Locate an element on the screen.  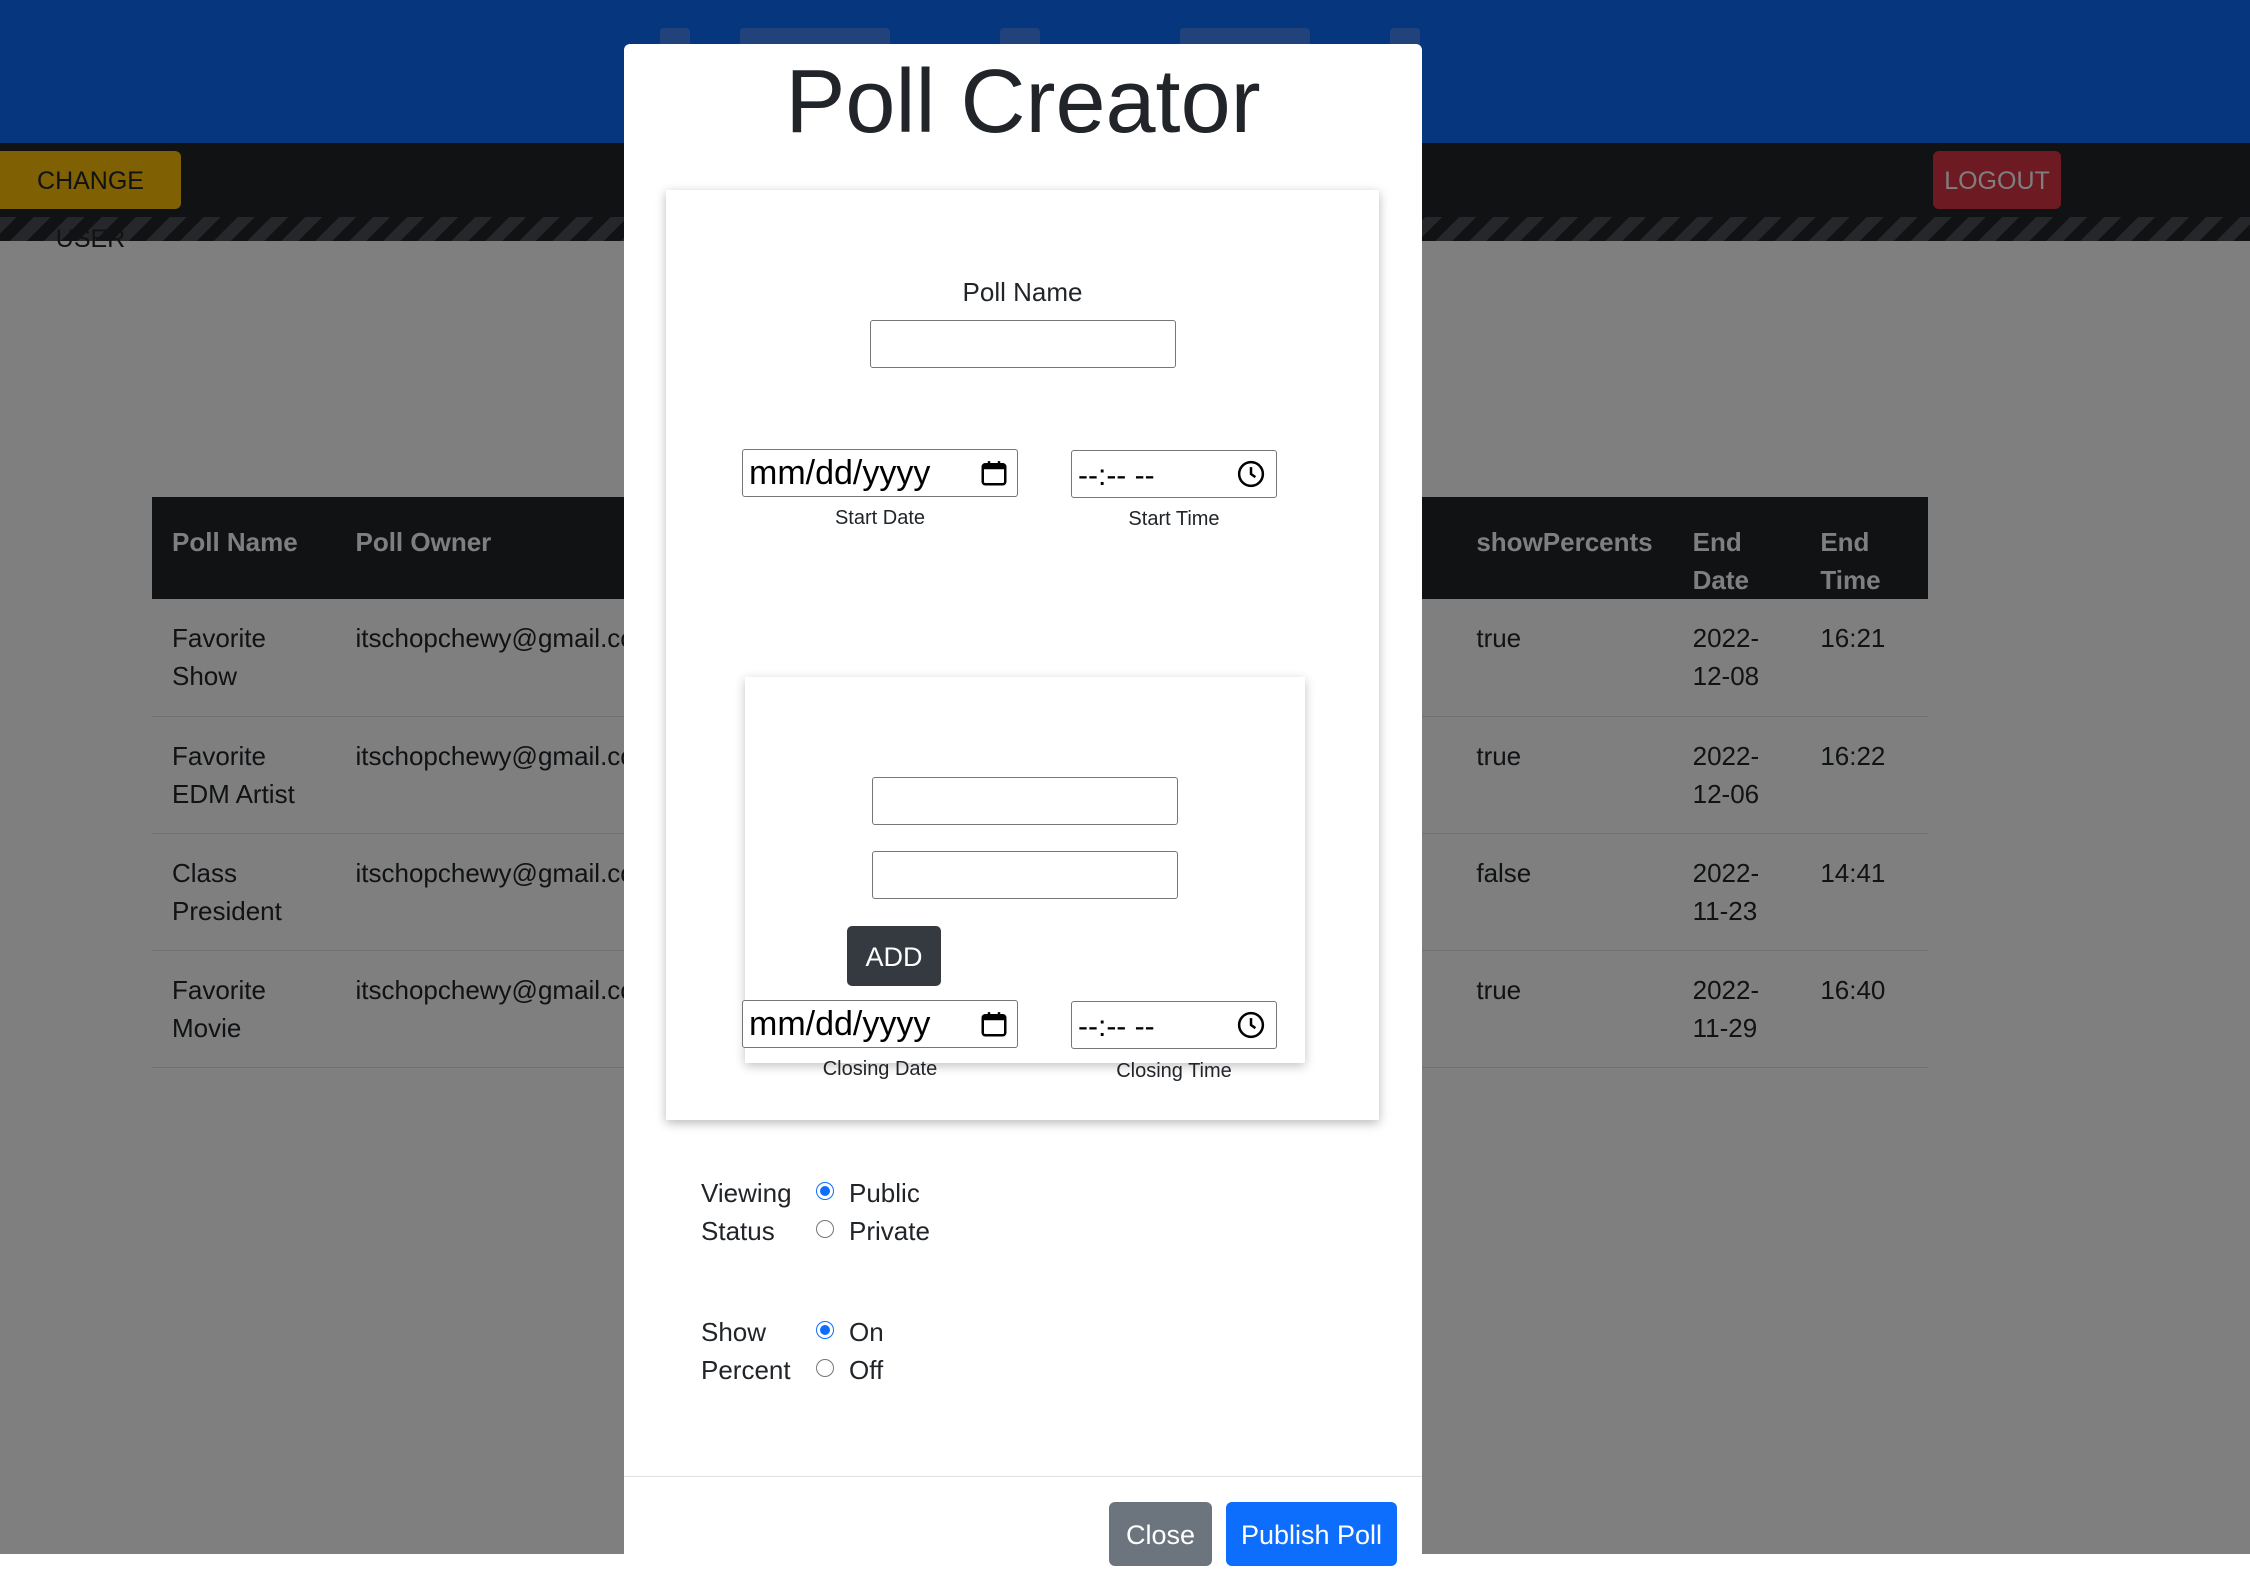
radio-private is located at coordinates (825, 1229).